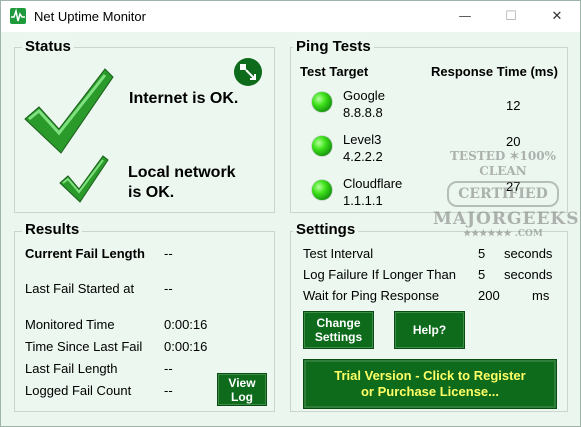 The height and width of the screenshot is (427, 581). Describe the element at coordinates (242, 382) in the screenshot. I see `view-log-label-line1: View` at that location.